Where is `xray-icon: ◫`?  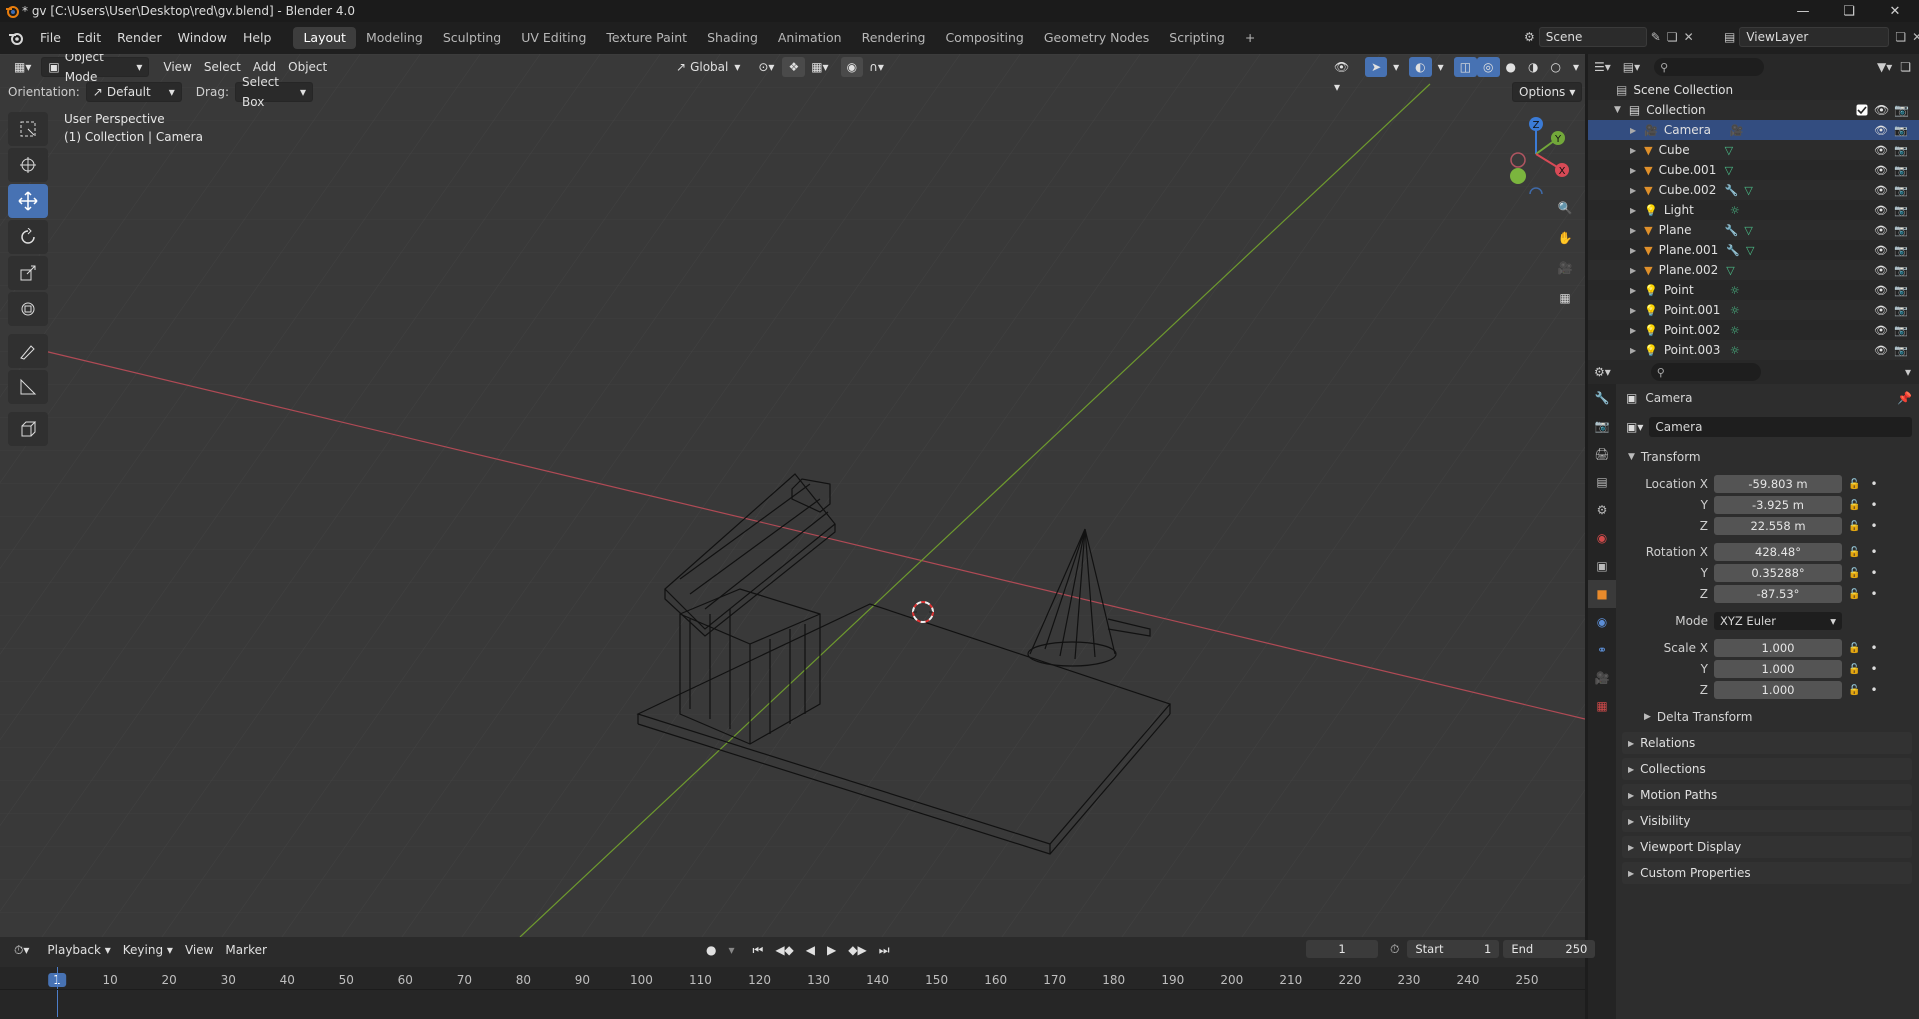 xray-icon: ◫ is located at coordinates (1465, 67).